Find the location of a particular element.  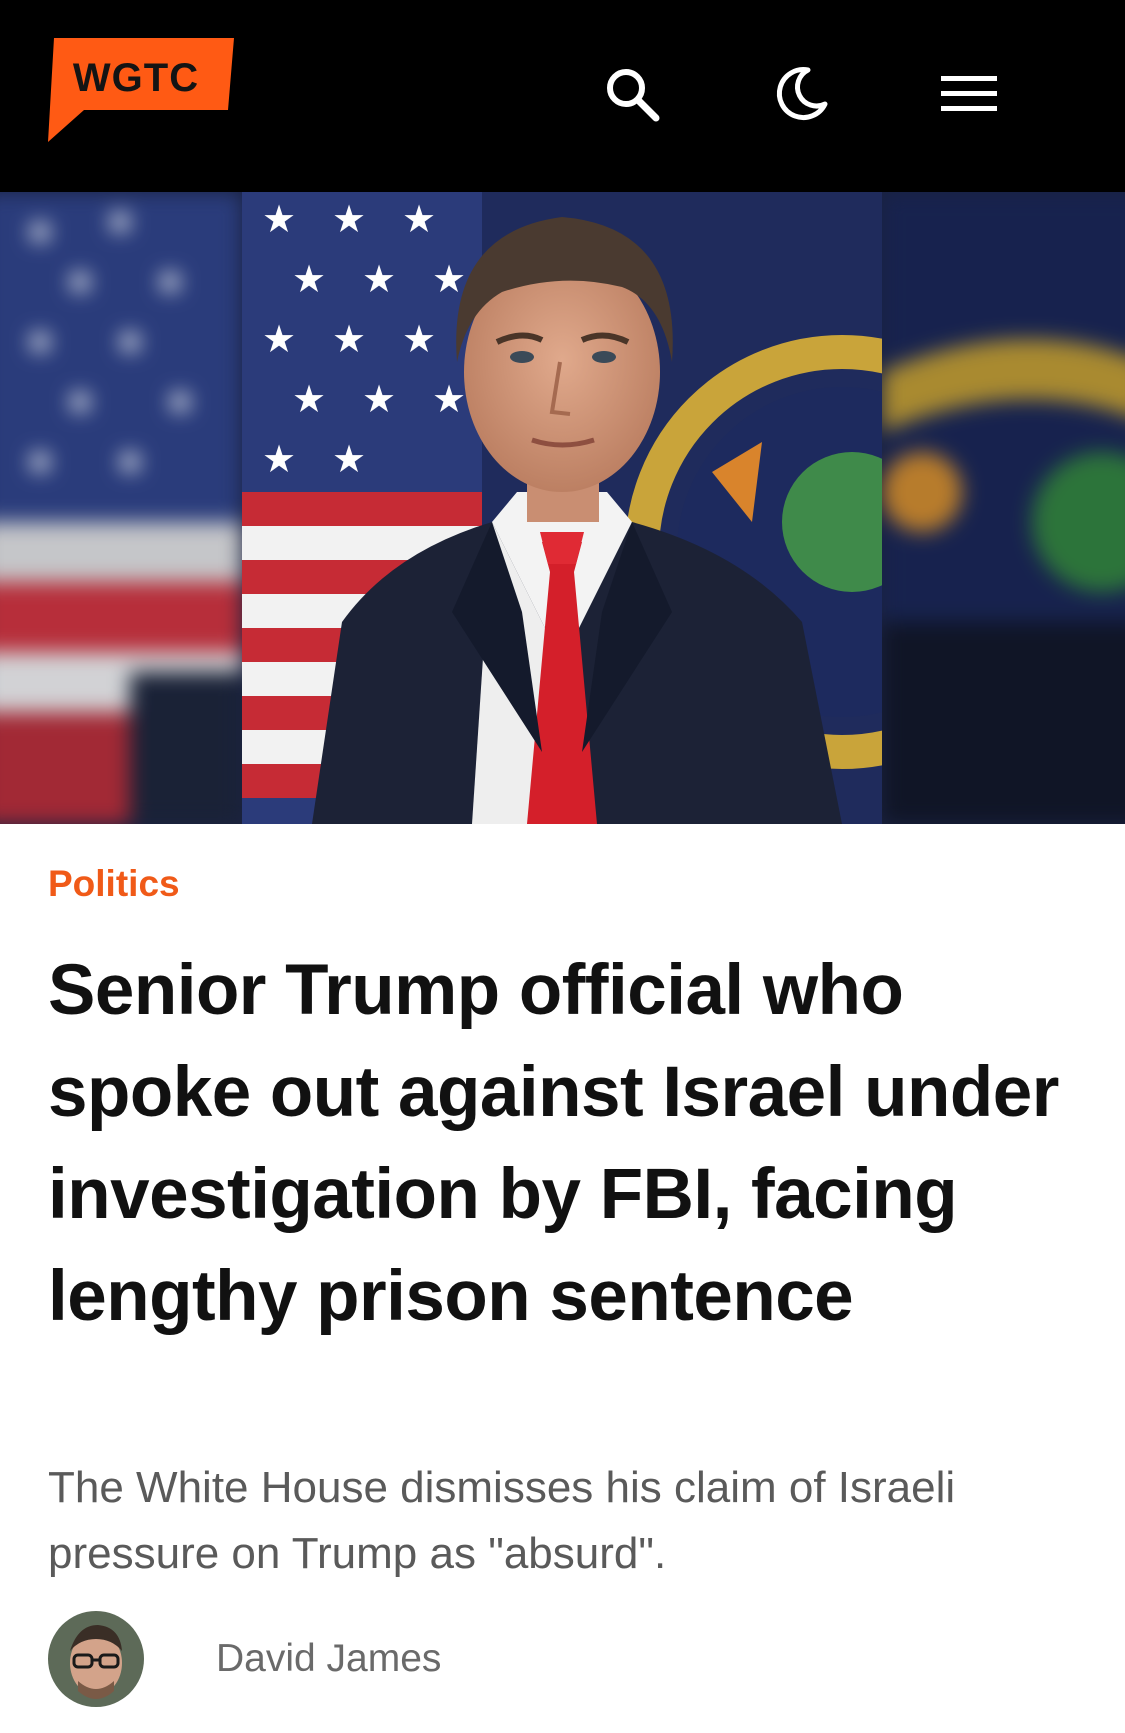

site-header: WGTC is located at coordinates (562, 96).